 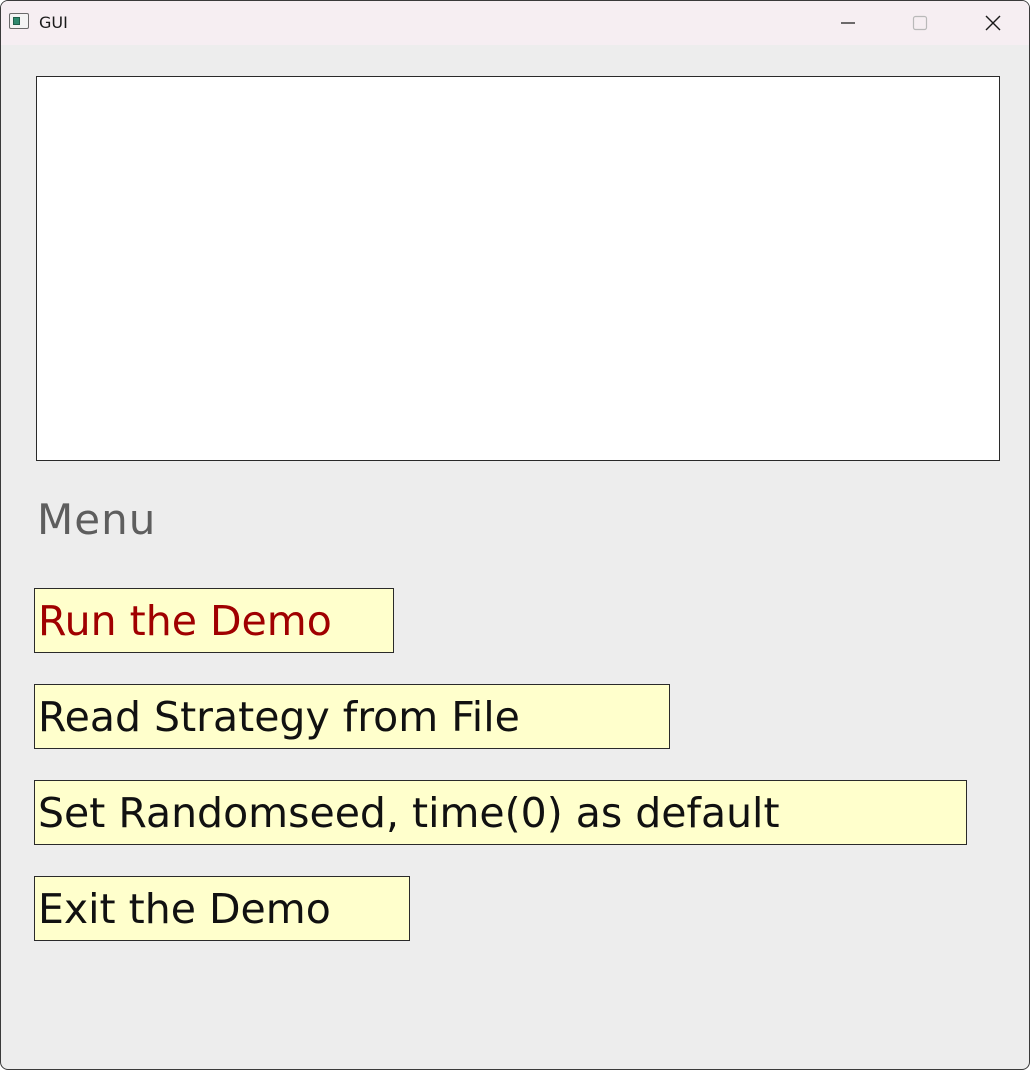 I want to click on menu-heading: Menu, so click(x=97, y=519).